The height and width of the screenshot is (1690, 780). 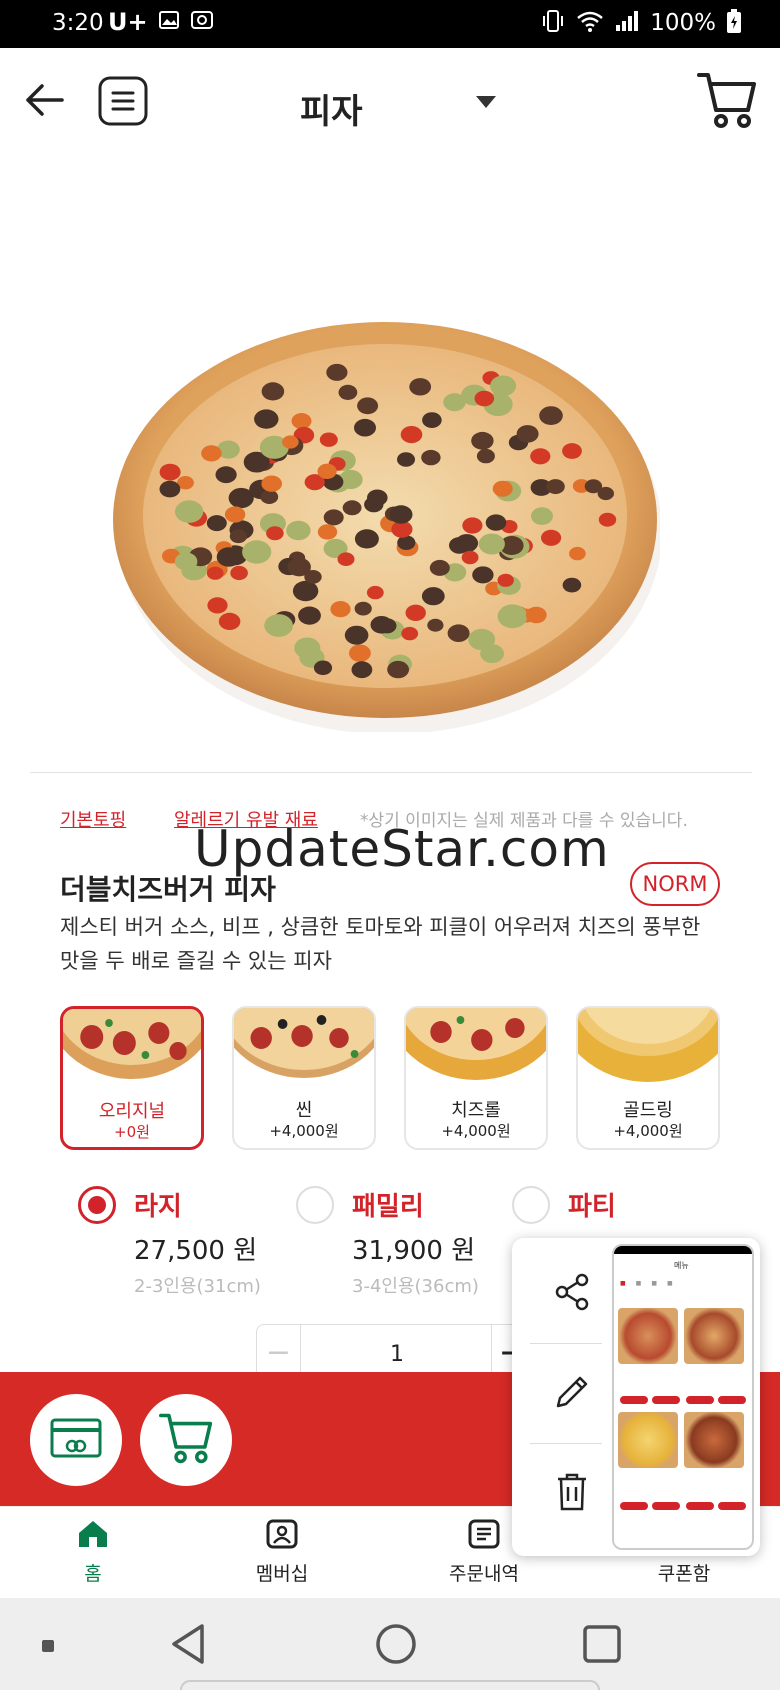 I want to click on battery-icon, so click(x=734, y=23).